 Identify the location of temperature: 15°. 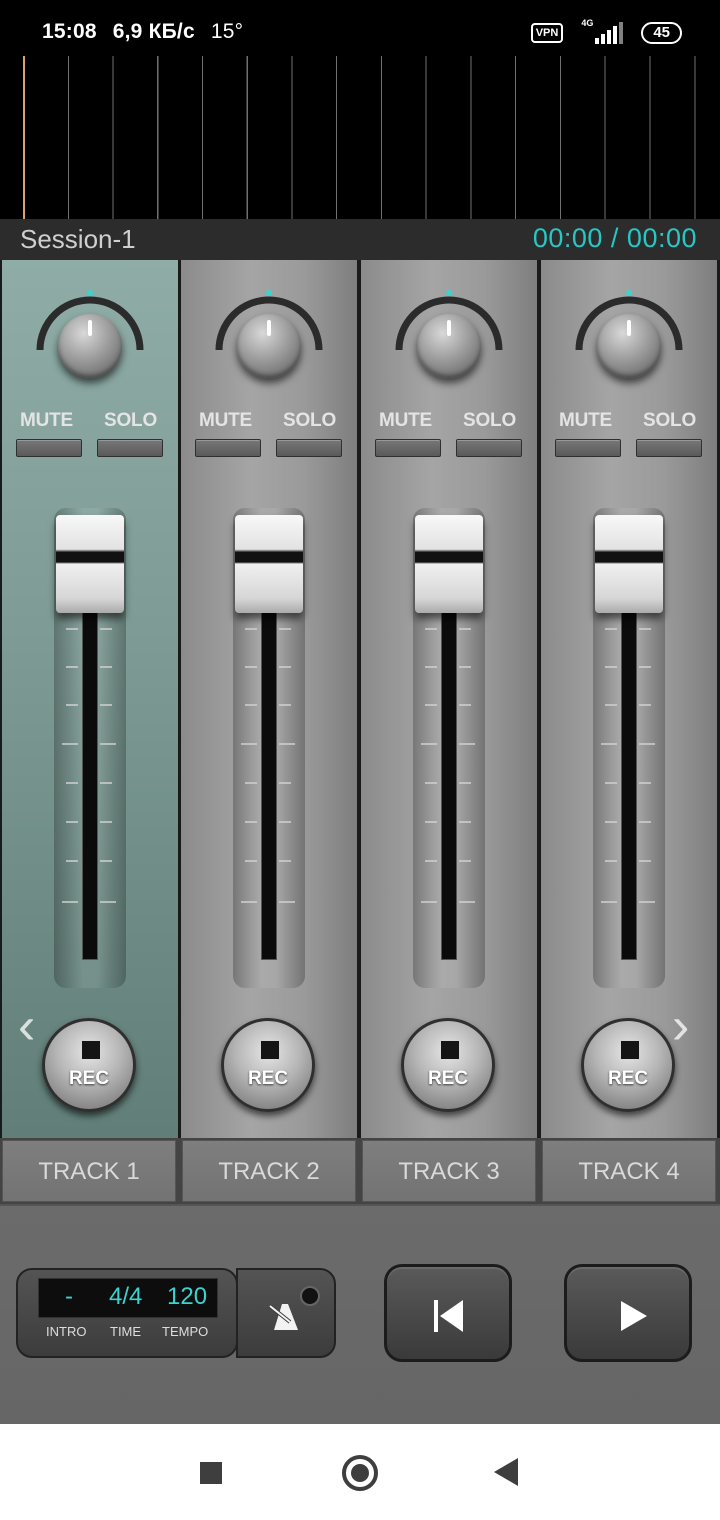
(227, 31).